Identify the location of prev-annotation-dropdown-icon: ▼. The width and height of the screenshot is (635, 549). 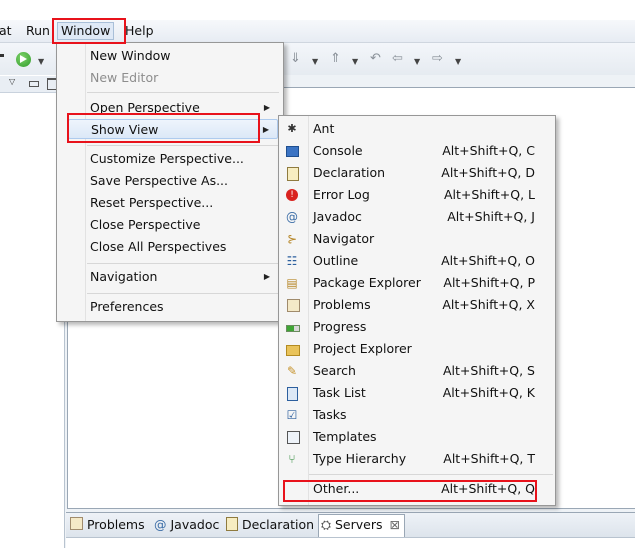
(355, 62).